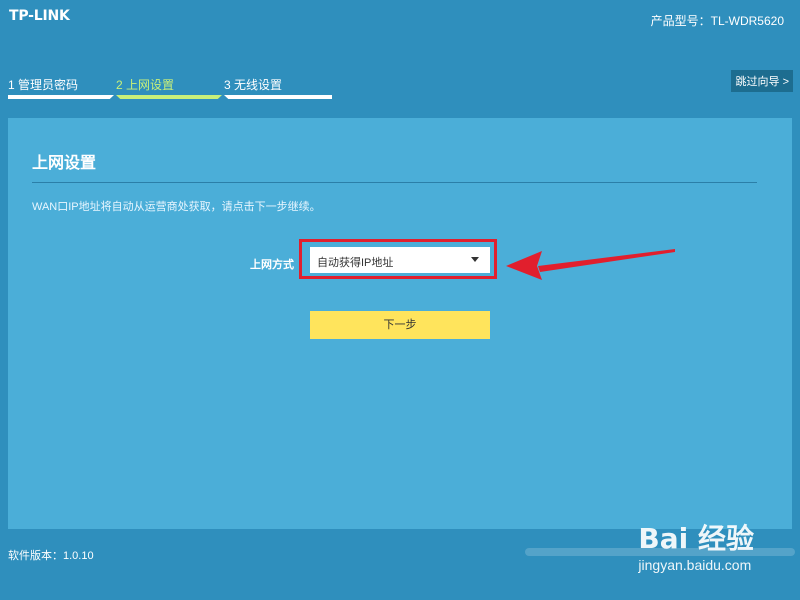 The height and width of the screenshot is (600, 800). I want to click on caret-down-icon, so click(475, 259).